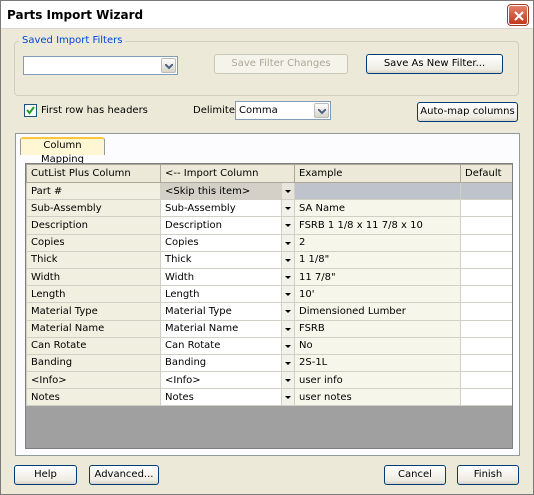 The height and width of the screenshot is (495, 534). What do you see at coordinates (488, 475) in the screenshot?
I see `finish-button: Finish` at bounding box center [488, 475].